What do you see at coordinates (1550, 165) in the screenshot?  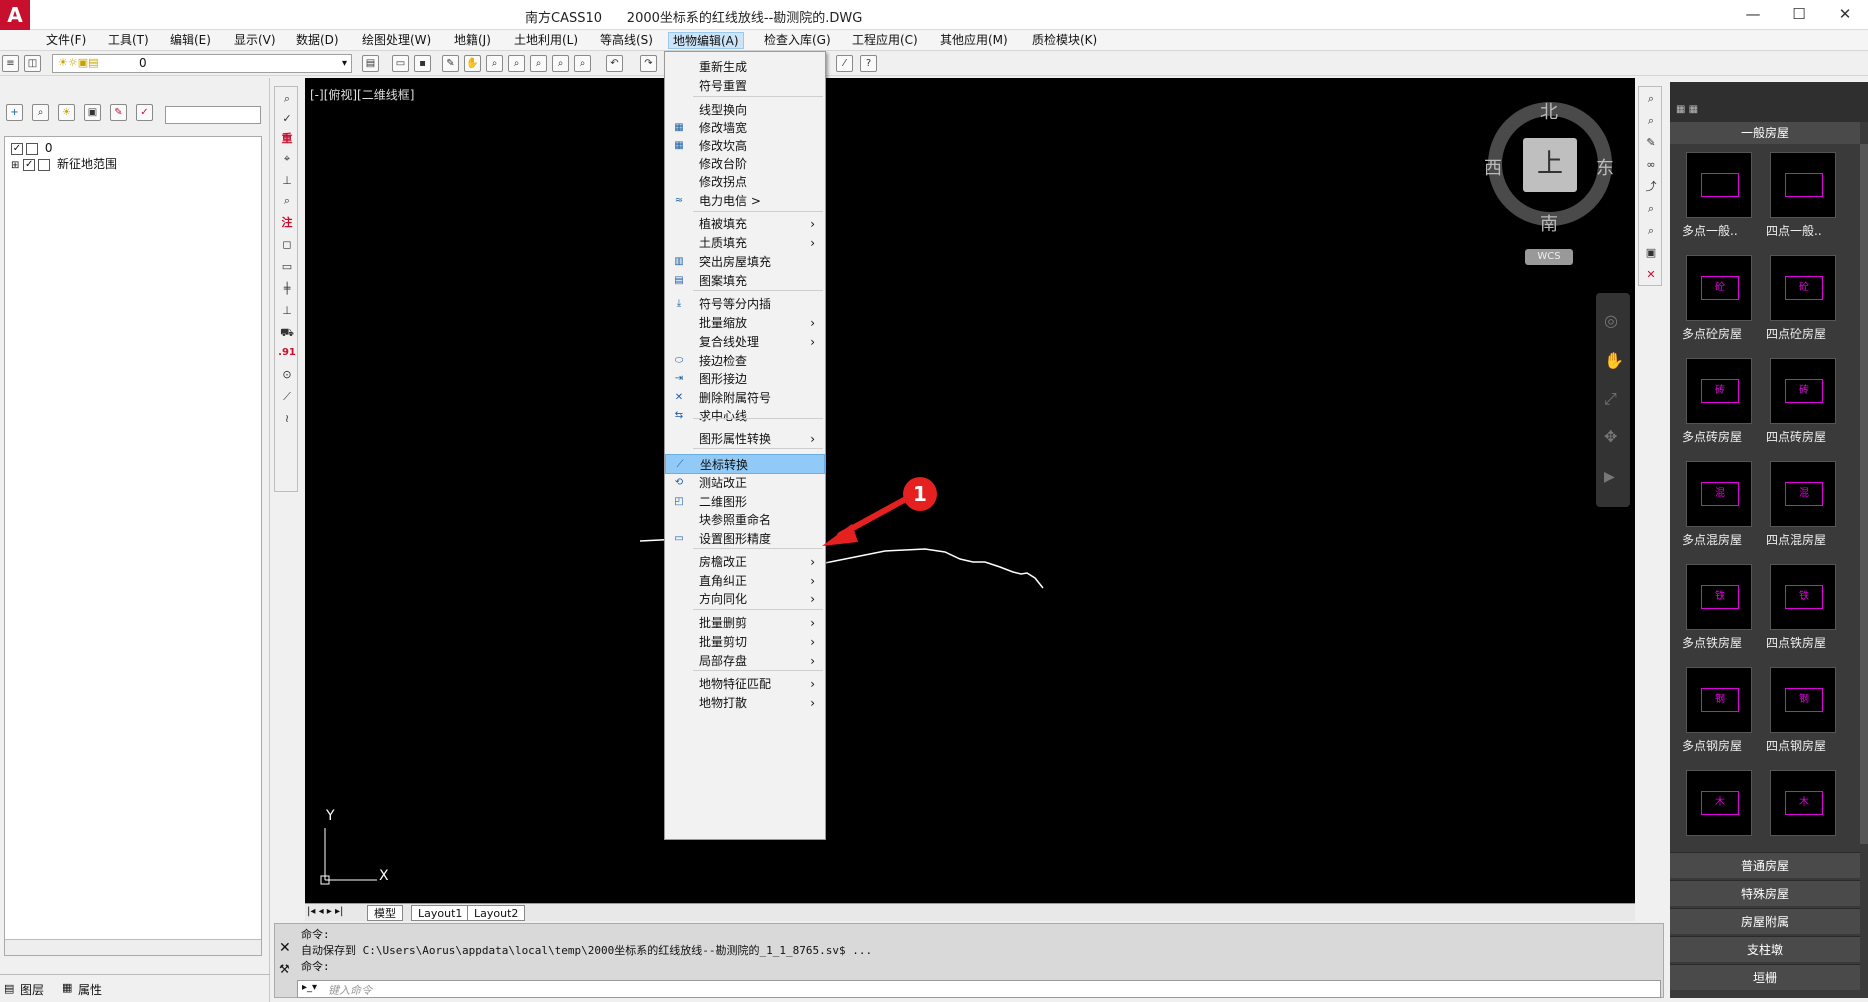 I see `viewcube-top: 上` at bounding box center [1550, 165].